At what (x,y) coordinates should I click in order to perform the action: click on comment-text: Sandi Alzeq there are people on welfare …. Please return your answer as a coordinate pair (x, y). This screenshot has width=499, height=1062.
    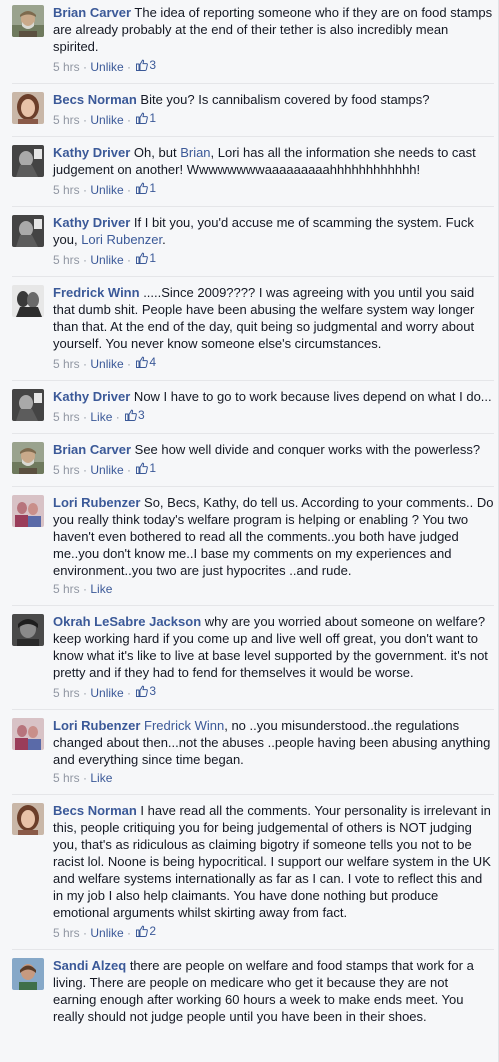
    Looking at the image, I should click on (273, 991).